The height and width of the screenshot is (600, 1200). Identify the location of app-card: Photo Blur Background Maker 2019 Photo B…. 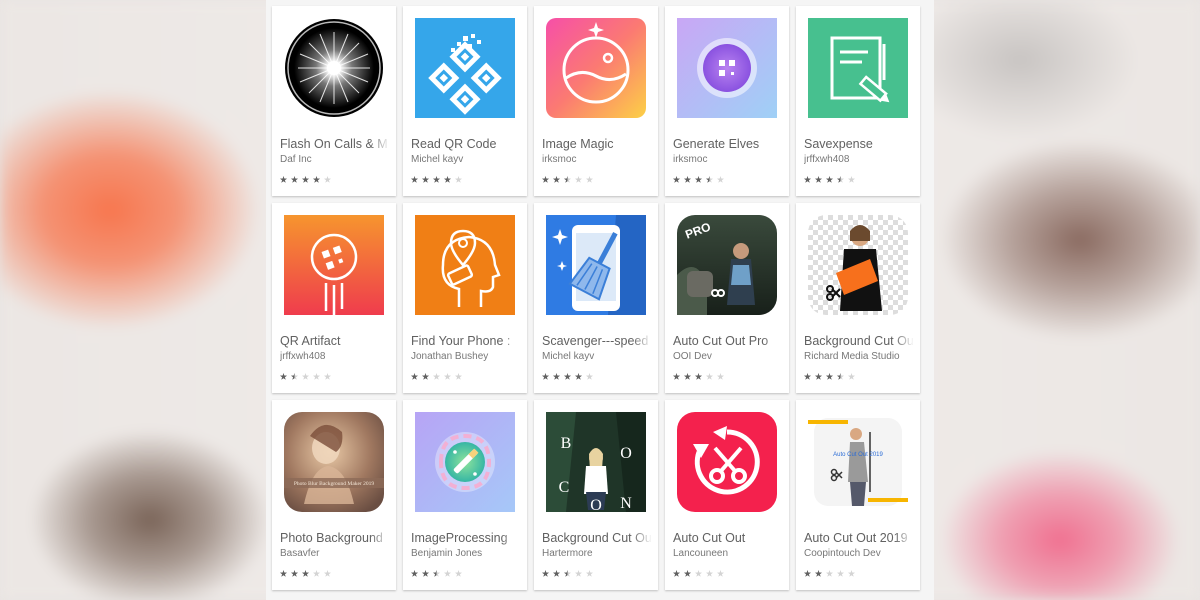
(334, 495).